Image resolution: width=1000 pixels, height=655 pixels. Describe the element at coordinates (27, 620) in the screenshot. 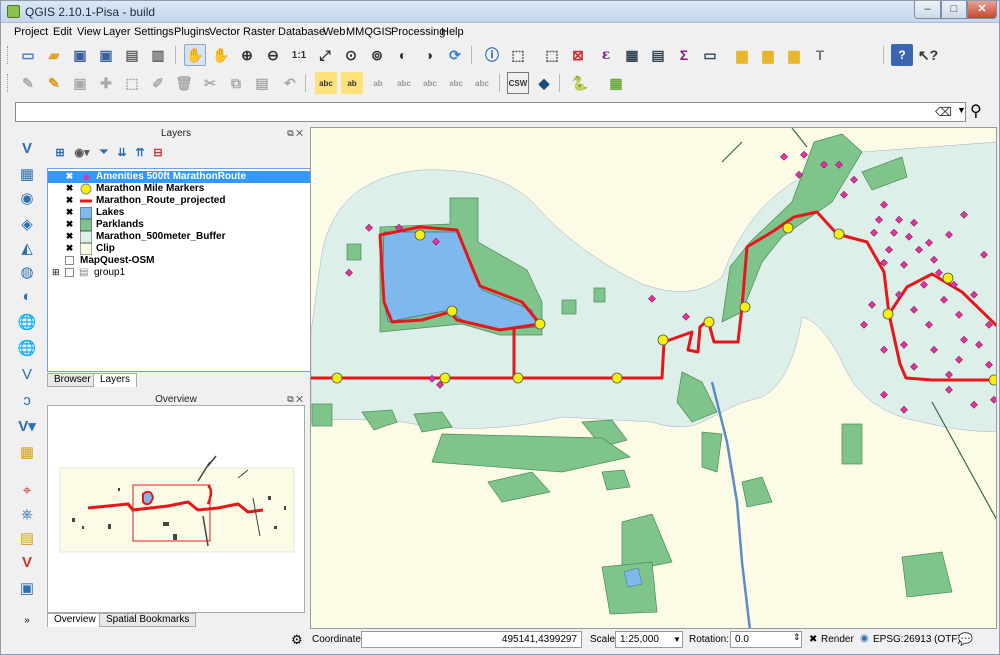

I see `toolbar-overflow-icon: »` at that location.